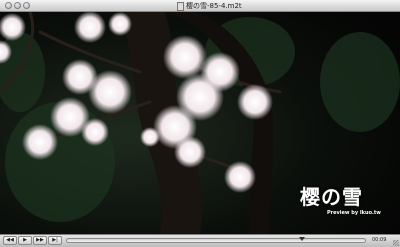 Image resolution: width=400 pixels, height=247 pixels. What do you see at coordinates (396, 243) in the screenshot?
I see `resize-grip` at bounding box center [396, 243].